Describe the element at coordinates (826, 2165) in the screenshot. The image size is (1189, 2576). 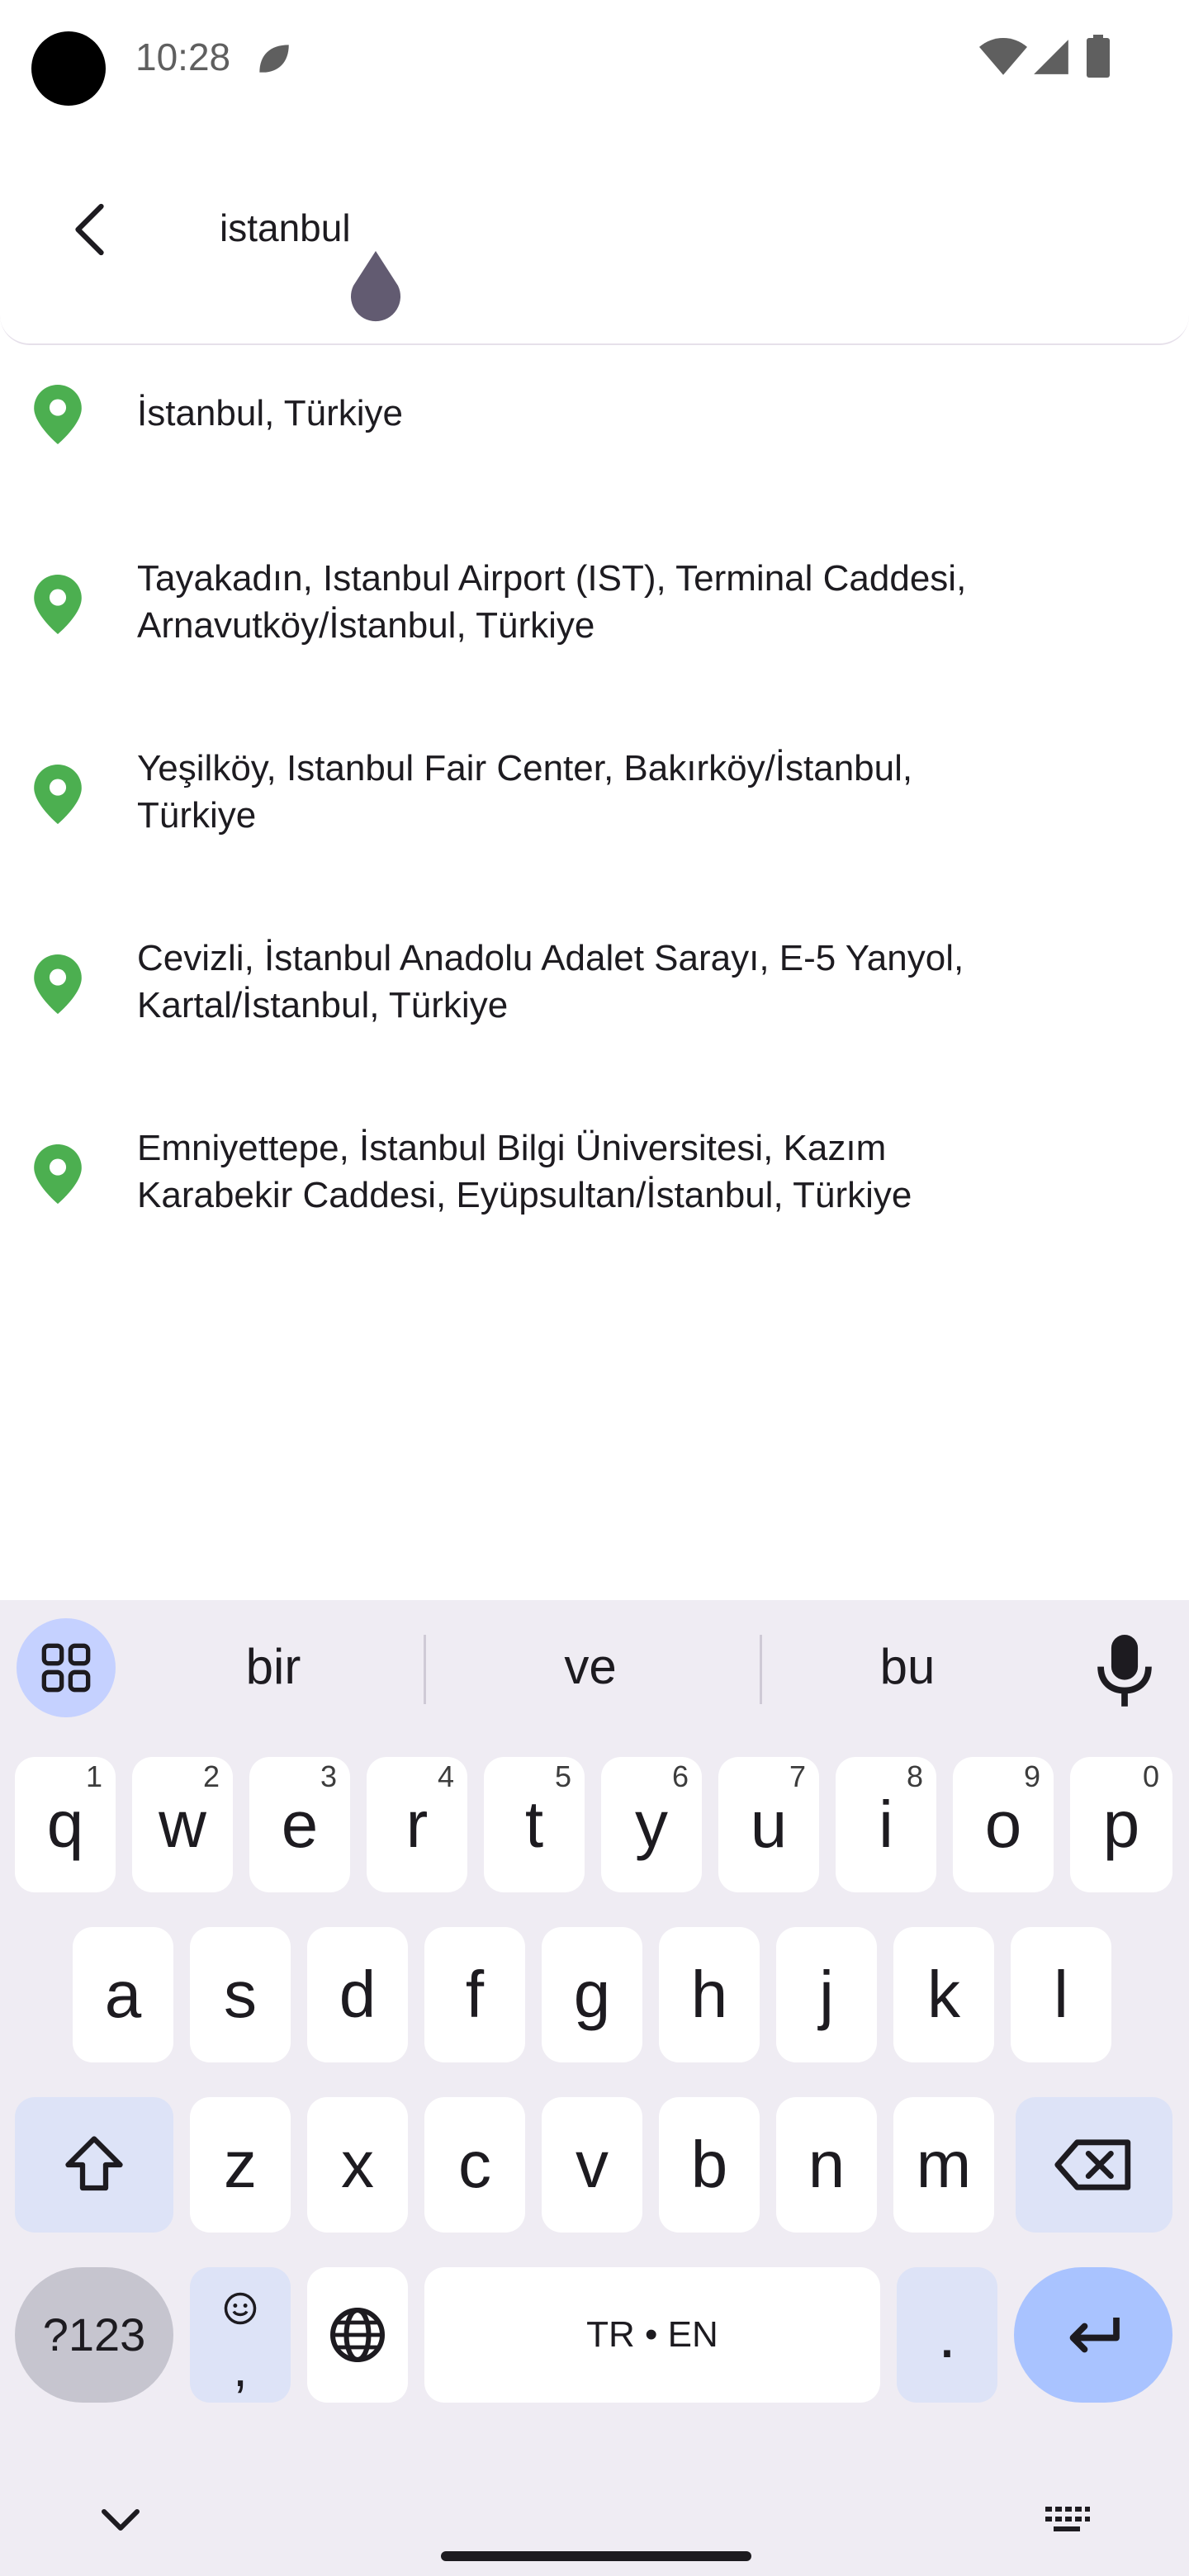
I see `key-n: n` at that location.